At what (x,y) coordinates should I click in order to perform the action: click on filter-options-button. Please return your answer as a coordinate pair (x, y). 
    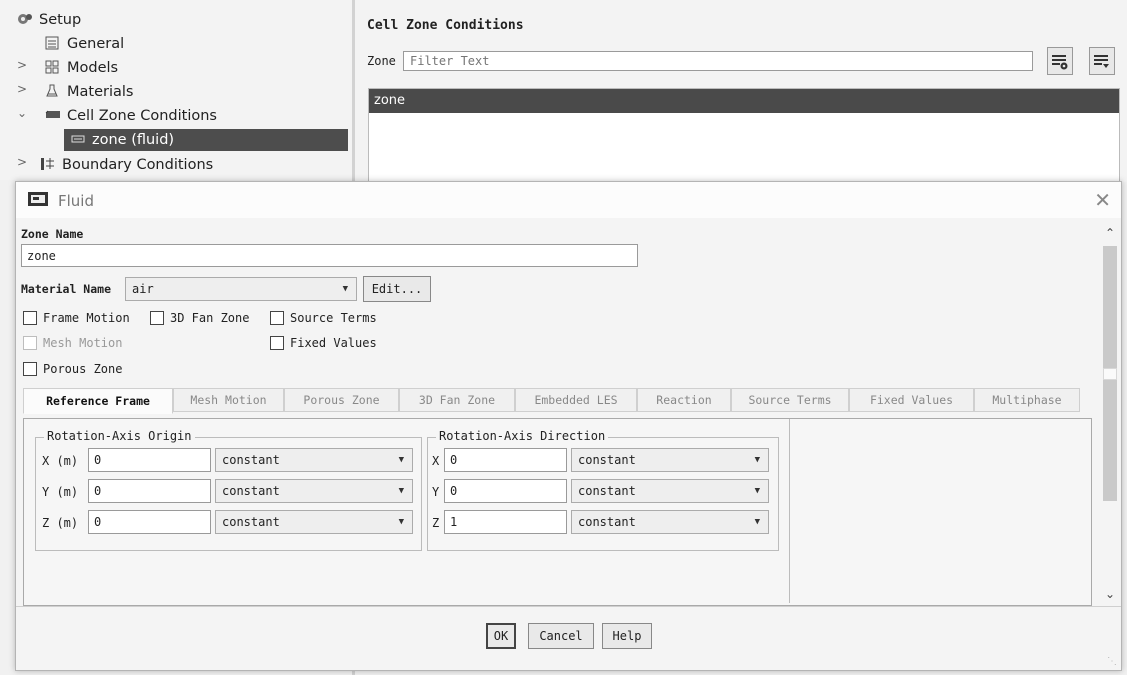
    Looking at the image, I should click on (1060, 61).